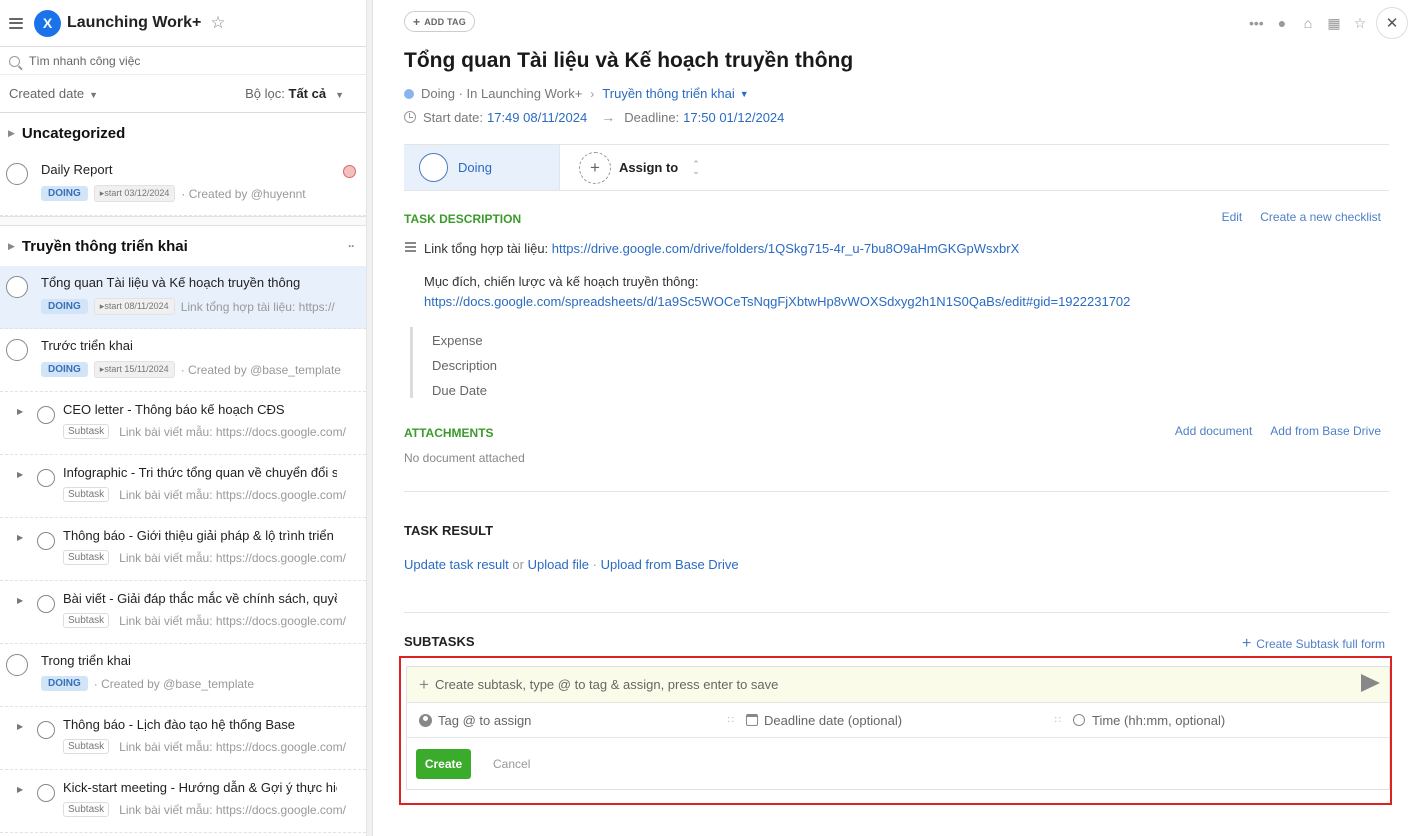  What do you see at coordinates (439, 641) in the screenshot?
I see `subtasks-heading: SUBTASKS` at bounding box center [439, 641].